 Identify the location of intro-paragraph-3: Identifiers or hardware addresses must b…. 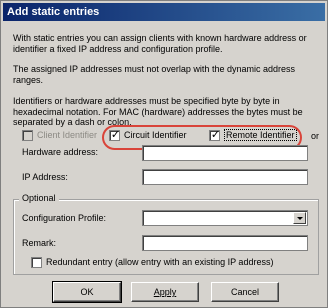
(158, 111).